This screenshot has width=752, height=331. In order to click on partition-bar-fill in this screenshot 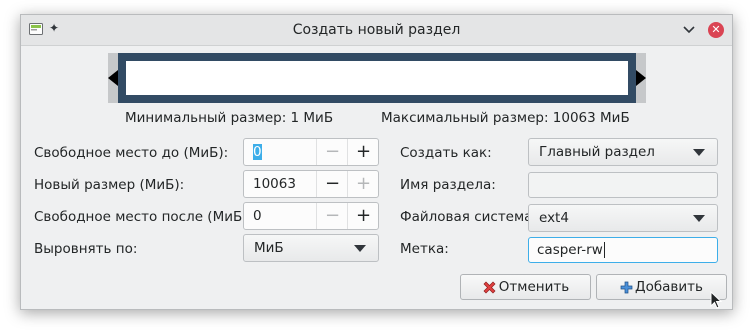, I will do `click(377, 78)`.